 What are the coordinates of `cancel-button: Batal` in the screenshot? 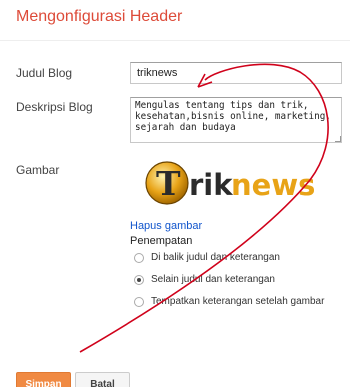 It's located at (102, 379).